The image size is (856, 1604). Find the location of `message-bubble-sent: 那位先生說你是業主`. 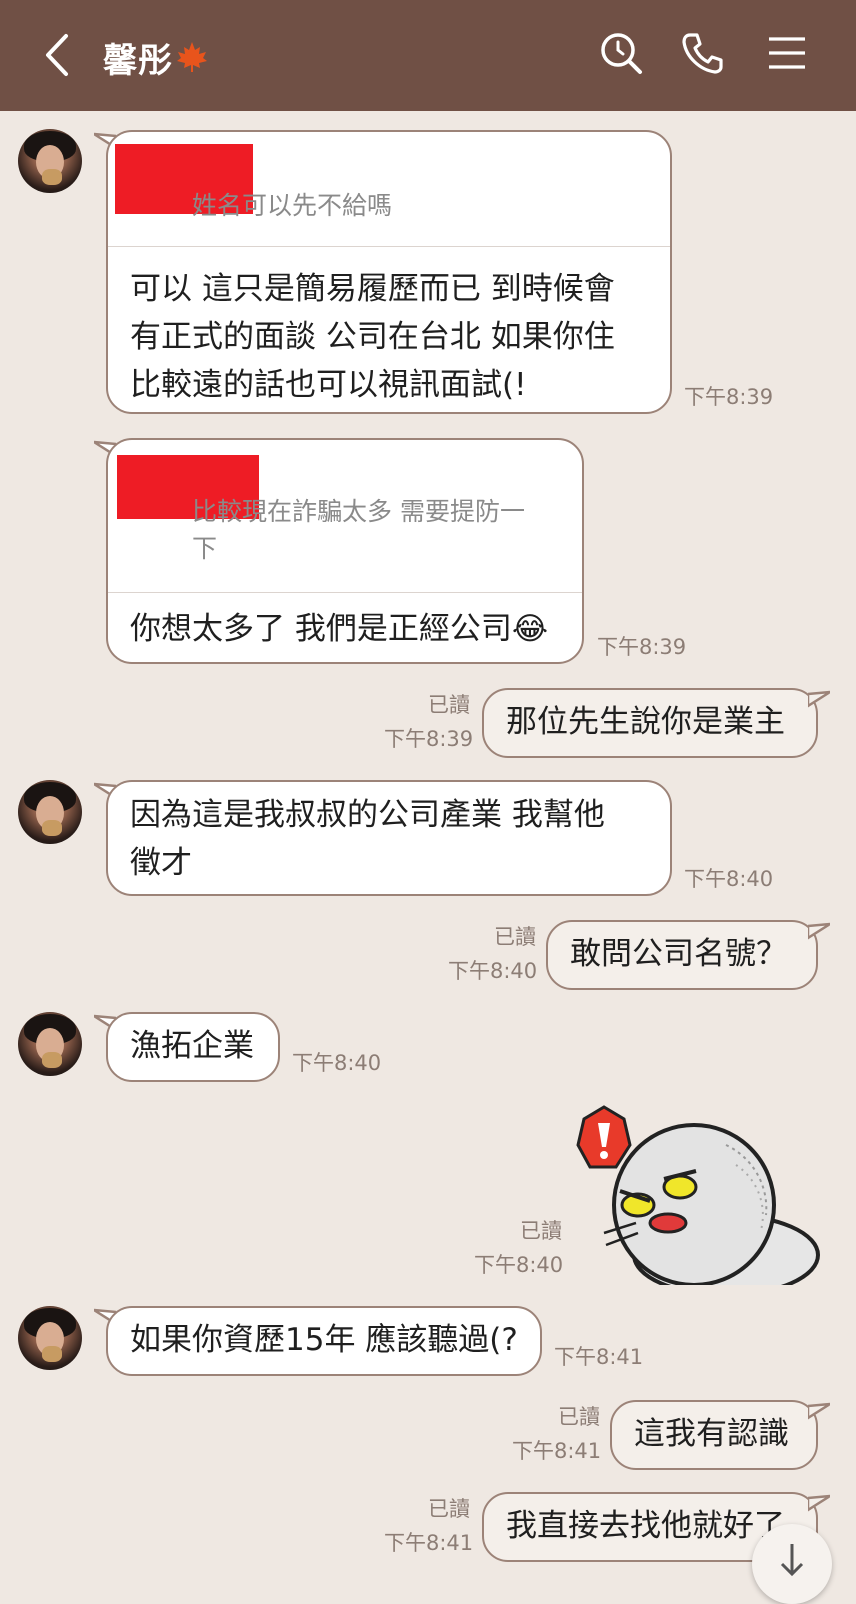

message-bubble-sent: 那位先生說你是業主 is located at coordinates (650, 723).